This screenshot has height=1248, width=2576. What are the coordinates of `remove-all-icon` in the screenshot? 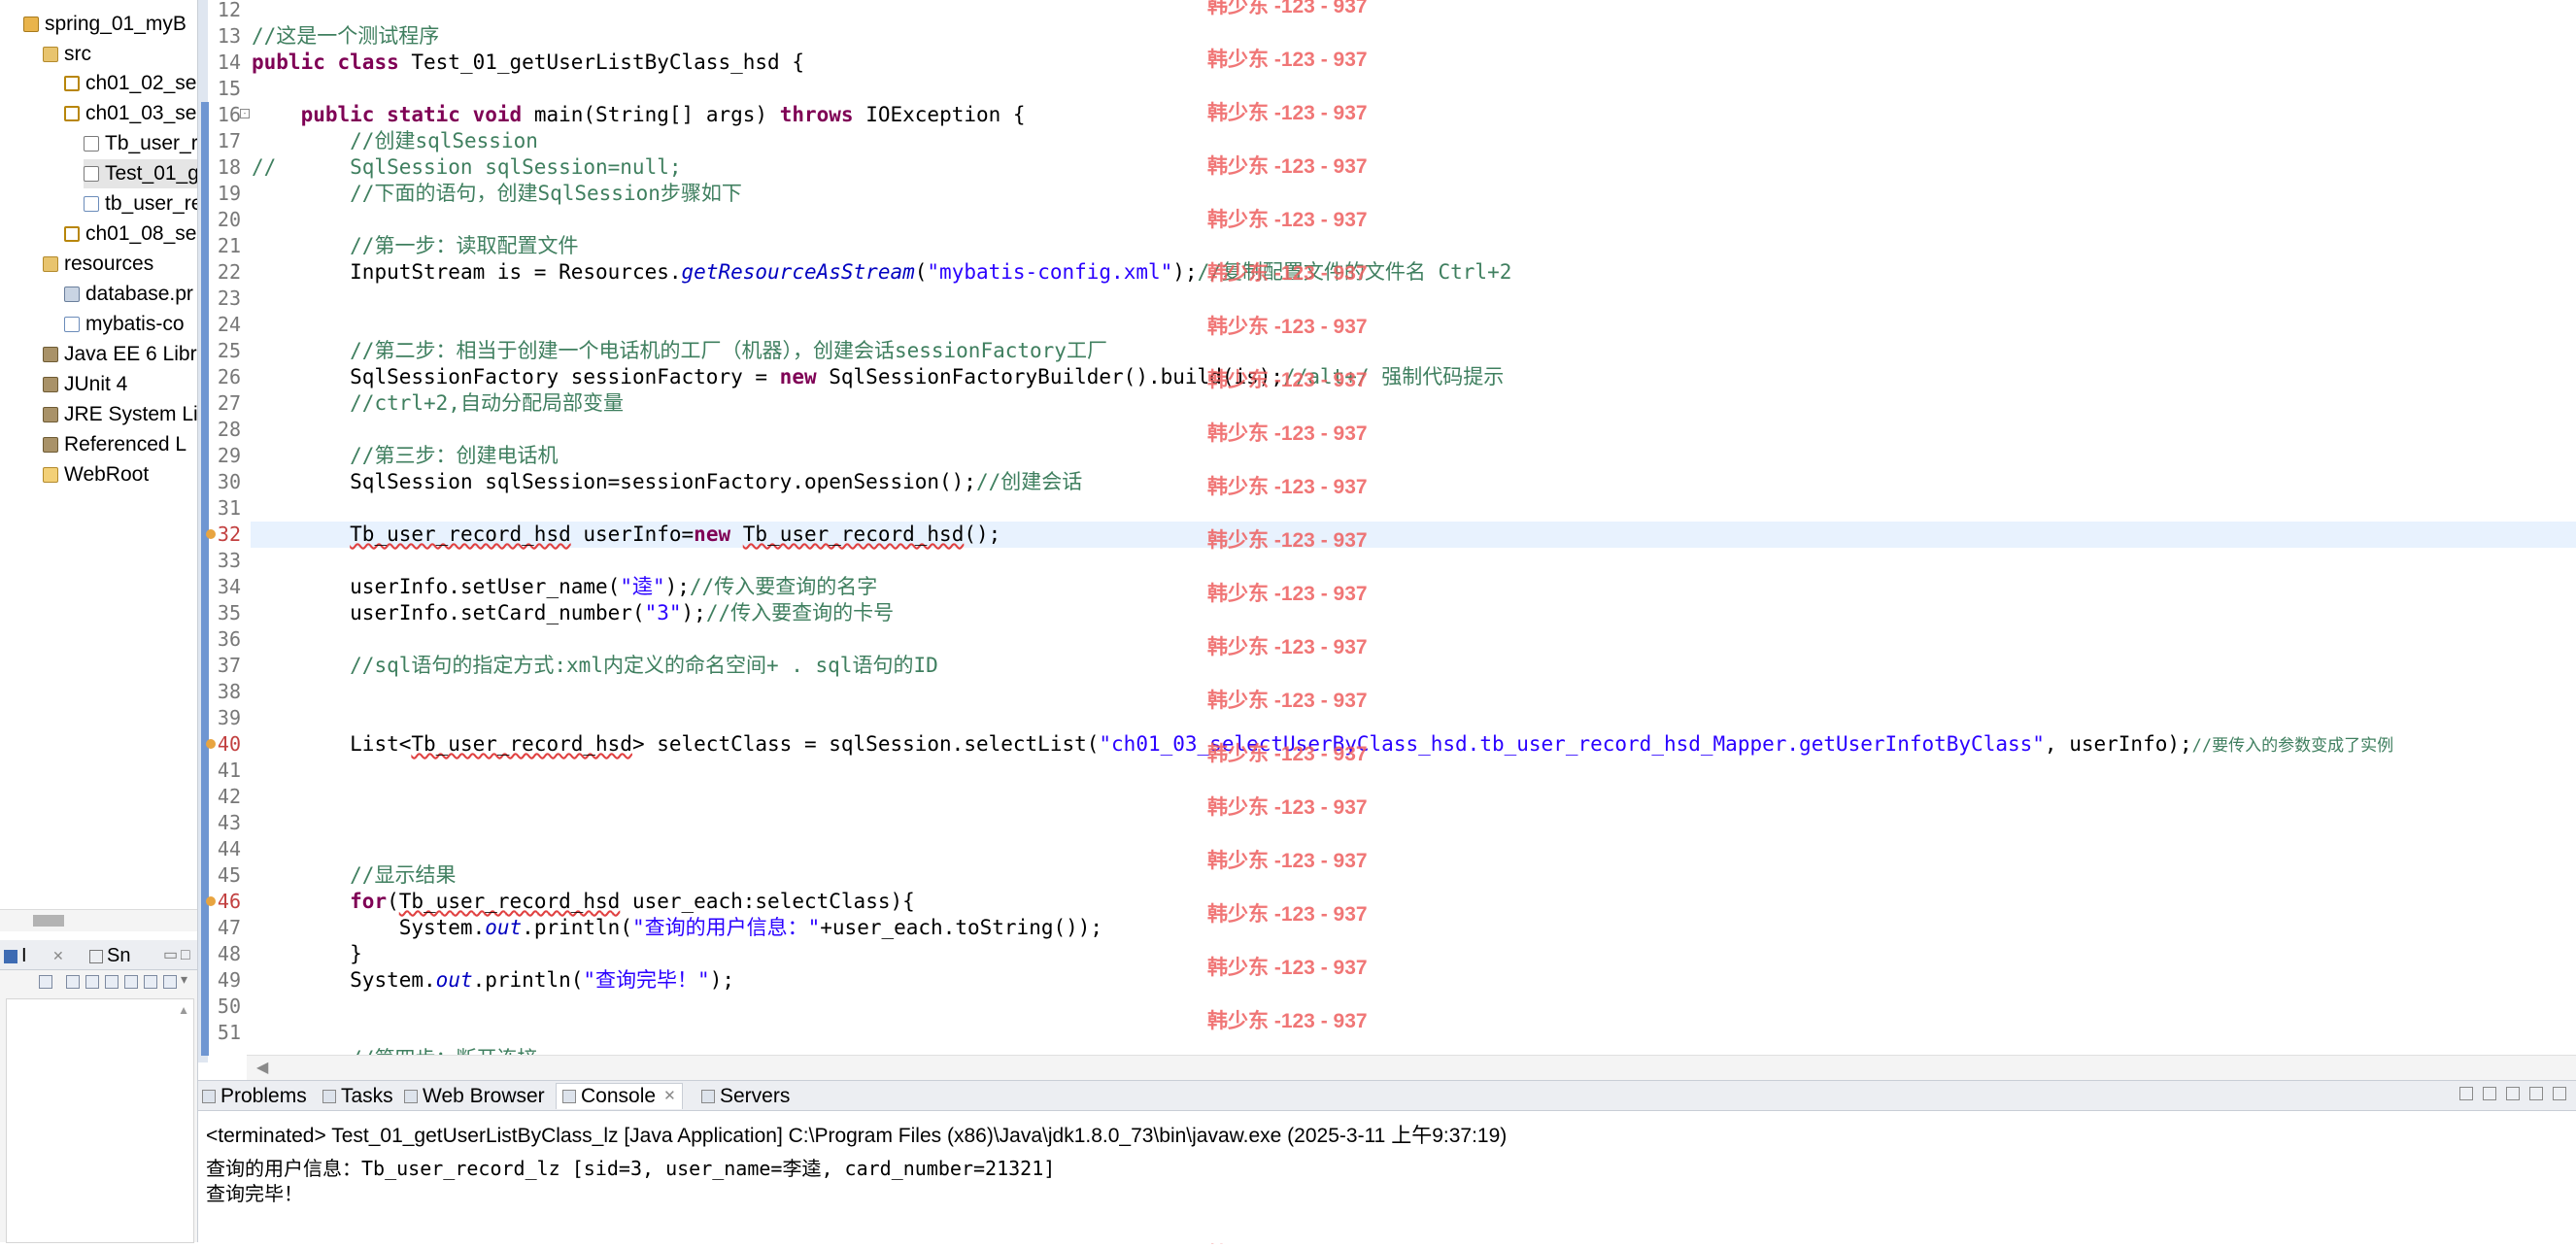 It's located at (2513, 1093).